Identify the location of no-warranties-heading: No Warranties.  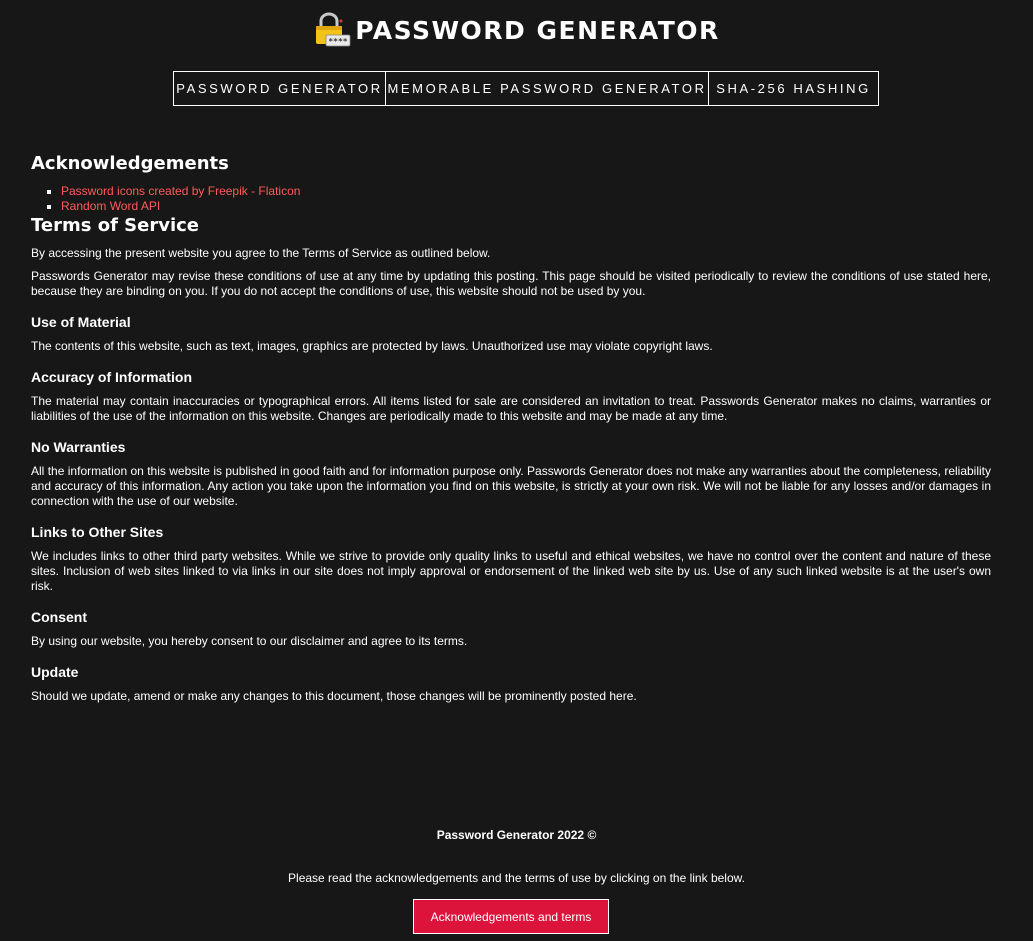
(78, 447).